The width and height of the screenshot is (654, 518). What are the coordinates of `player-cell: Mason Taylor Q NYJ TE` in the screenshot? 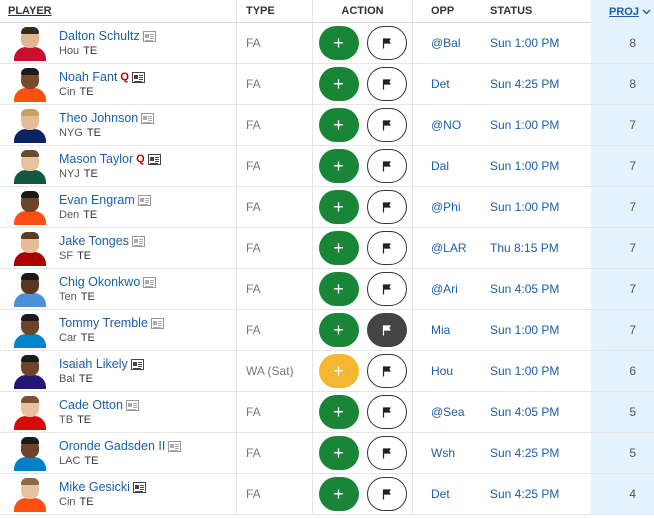 It's located at (118, 166).